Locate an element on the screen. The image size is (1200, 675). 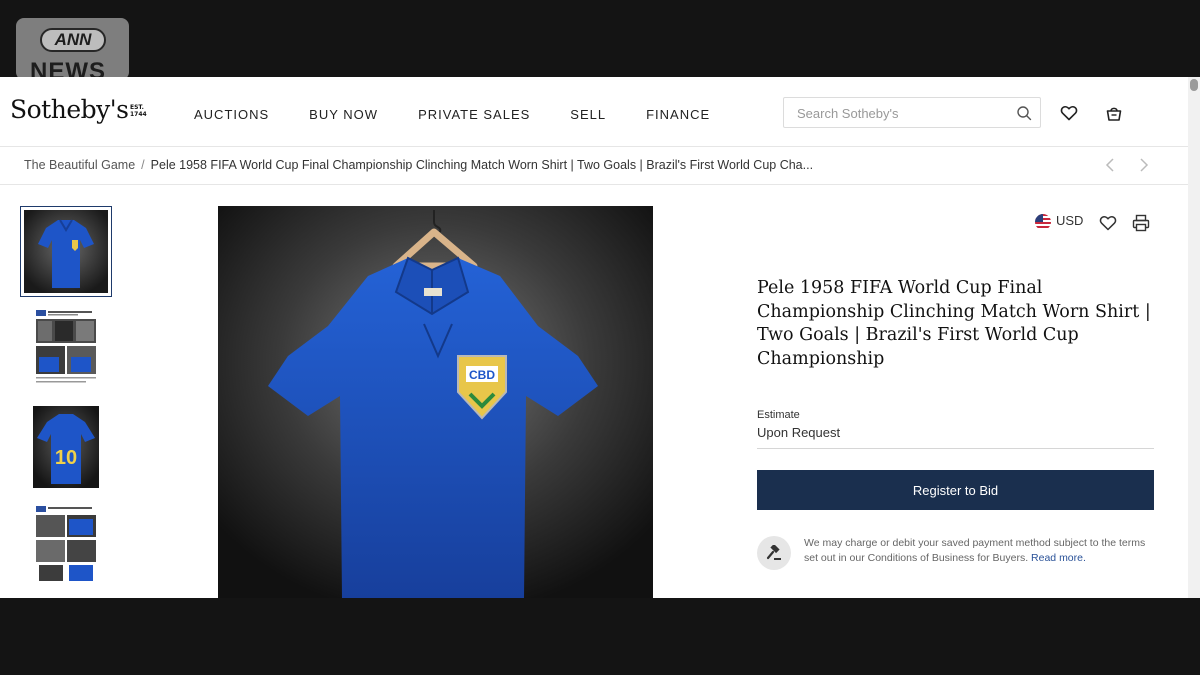
thumbnail-image: 10 is located at coordinates (66, 447).